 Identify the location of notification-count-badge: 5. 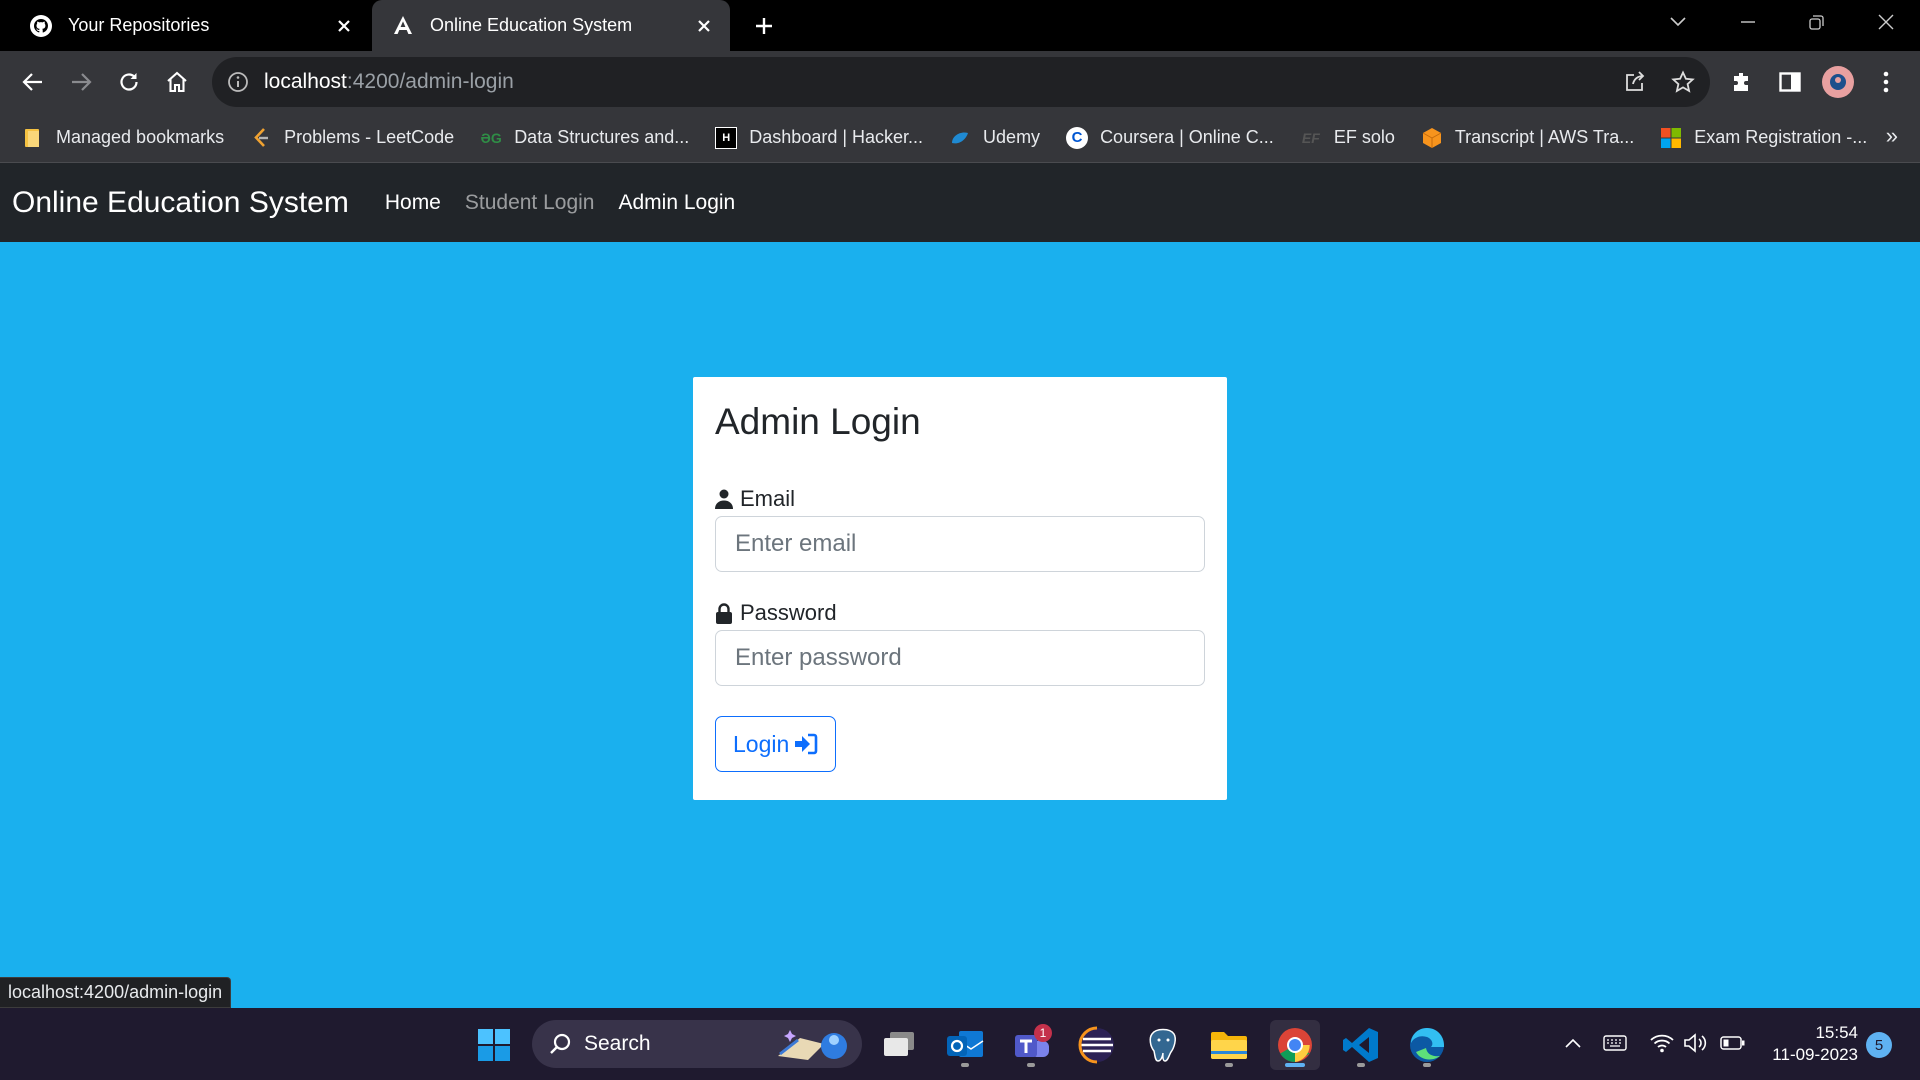
(1879, 1045).